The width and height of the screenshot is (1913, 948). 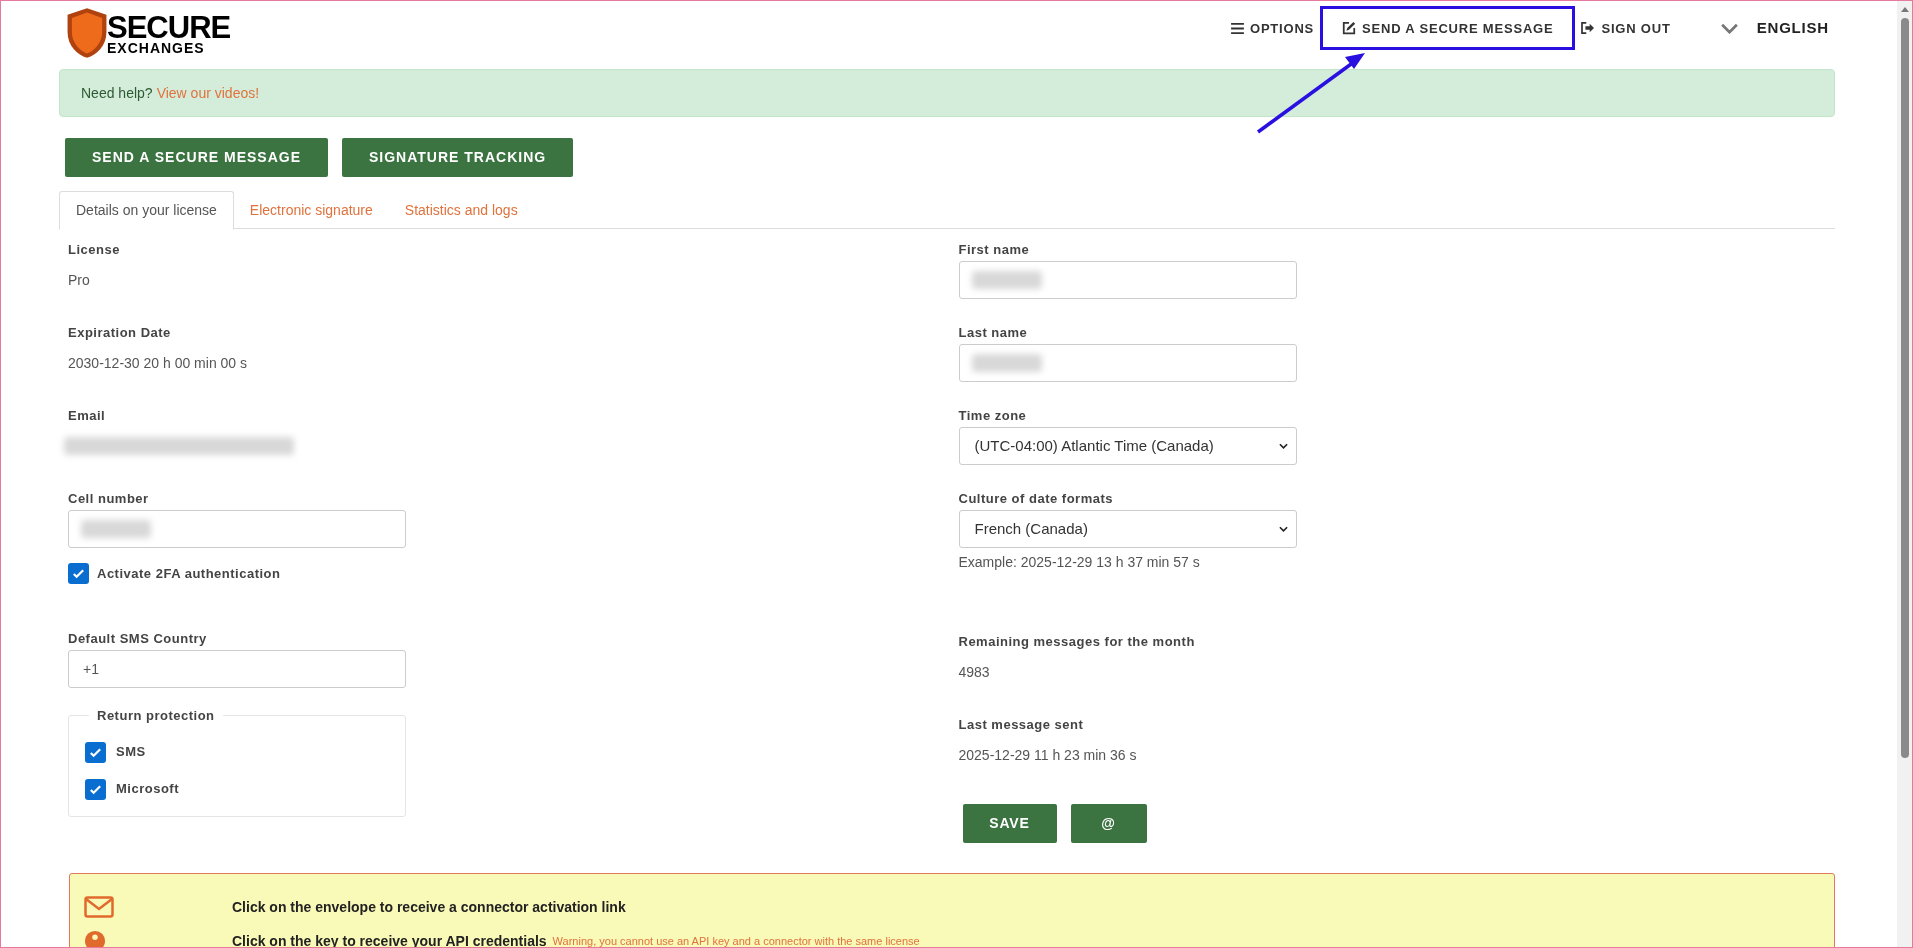 I want to click on nav-link: SEND A SECURE MESSAGE, so click(x=1448, y=28).